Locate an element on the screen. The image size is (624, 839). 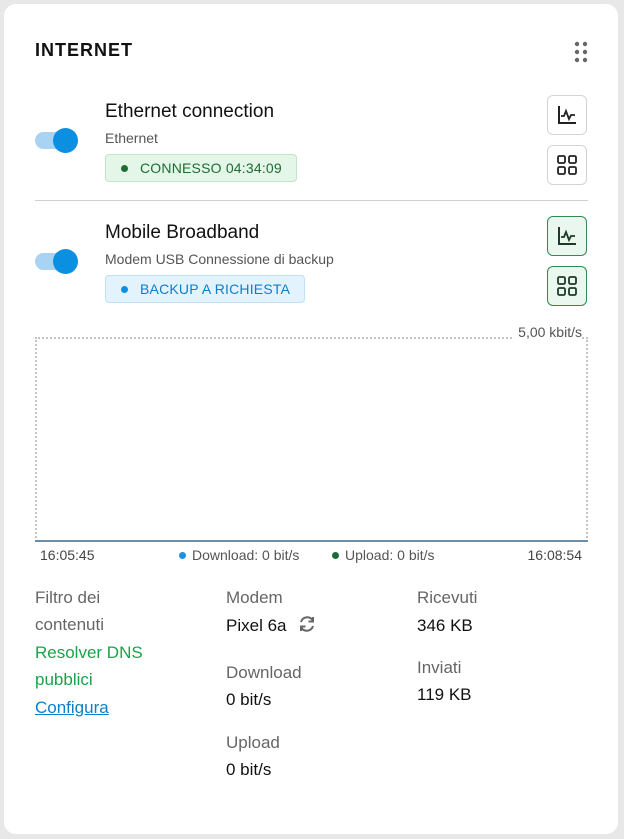
ethernet-details-button is located at coordinates (567, 165).